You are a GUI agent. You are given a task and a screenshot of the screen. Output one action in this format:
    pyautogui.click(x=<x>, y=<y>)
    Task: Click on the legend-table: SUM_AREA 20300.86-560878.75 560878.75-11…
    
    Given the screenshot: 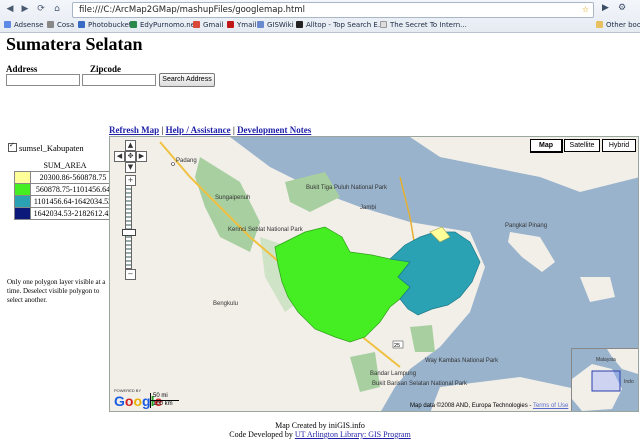 What is the action you would take?
    pyautogui.click(x=65, y=190)
    